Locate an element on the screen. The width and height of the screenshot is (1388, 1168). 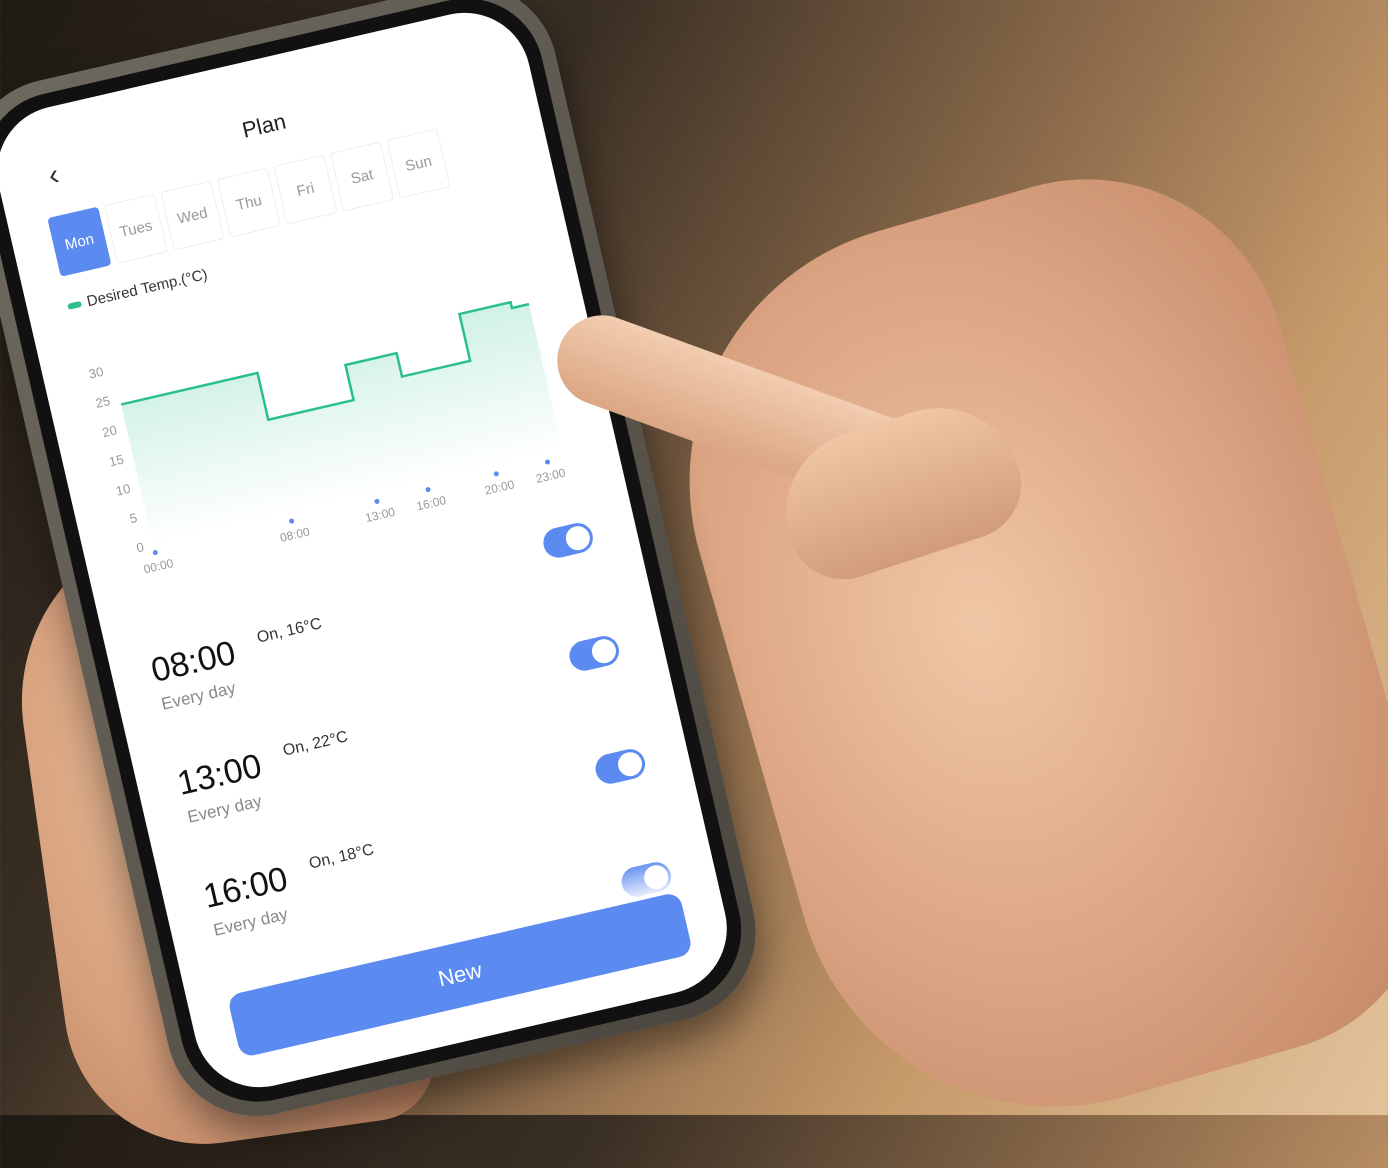
plan-detail: On, 18°C is located at coordinates (341, 857).